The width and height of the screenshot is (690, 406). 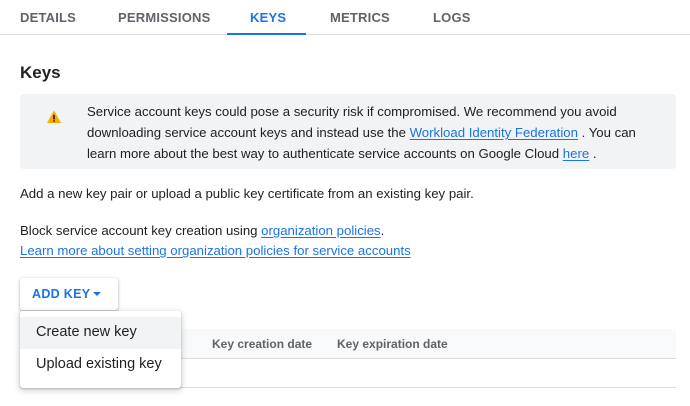 I want to click on add-key-button: ADD KEY, so click(x=69, y=294).